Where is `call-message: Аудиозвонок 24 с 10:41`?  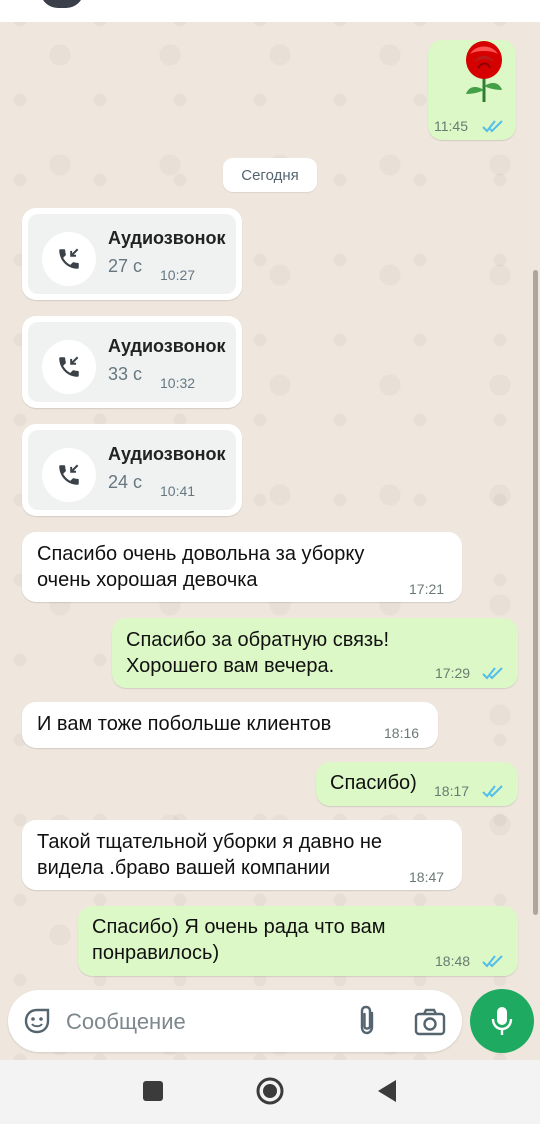
call-message: Аудиозвонок 24 с 10:41 is located at coordinates (132, 470).